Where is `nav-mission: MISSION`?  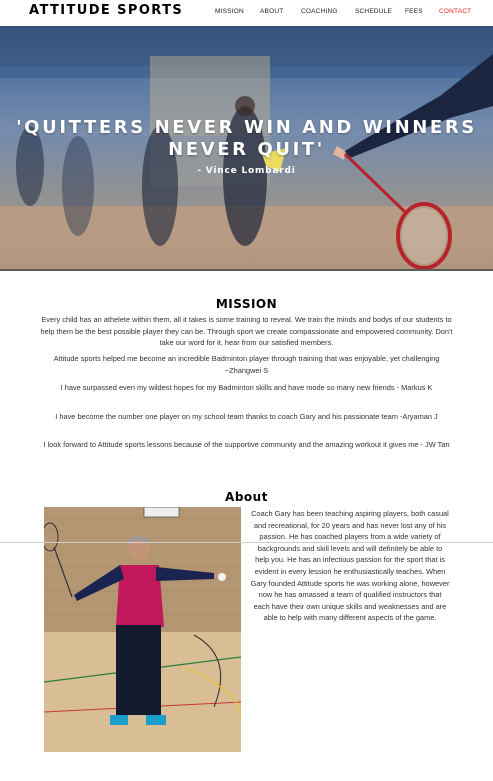 nav-mission: MISSION is located at coordinates (229, 11).